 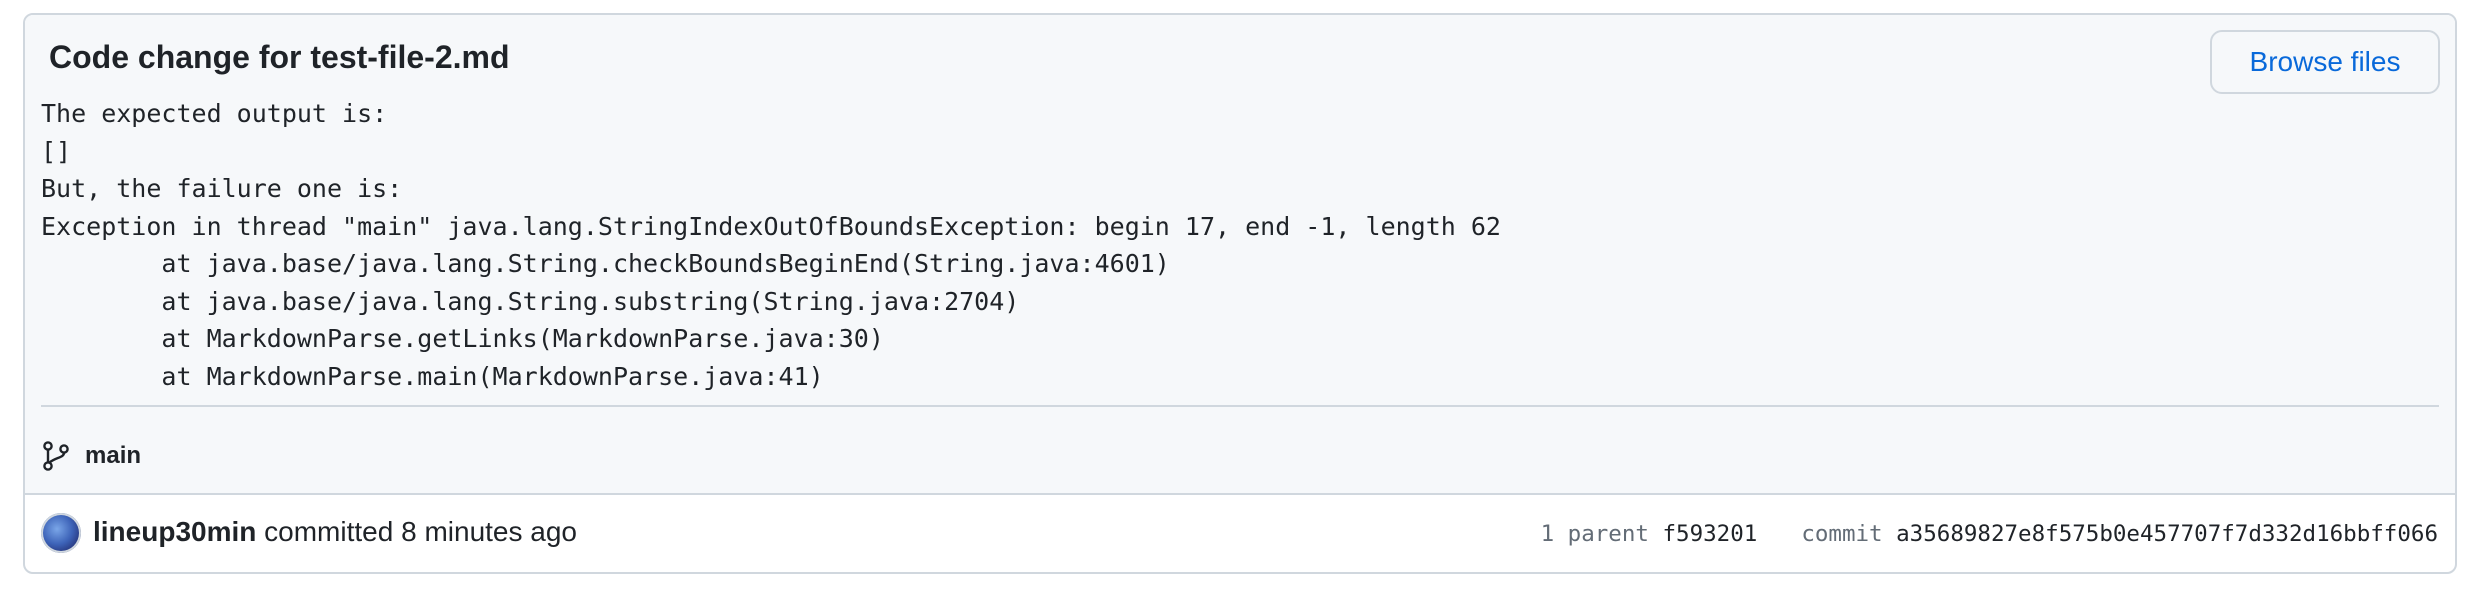 What do you see at coordinates (329, 531) in the screenshot?
I see `committed-label: committed` at bounding box center [329, 531].